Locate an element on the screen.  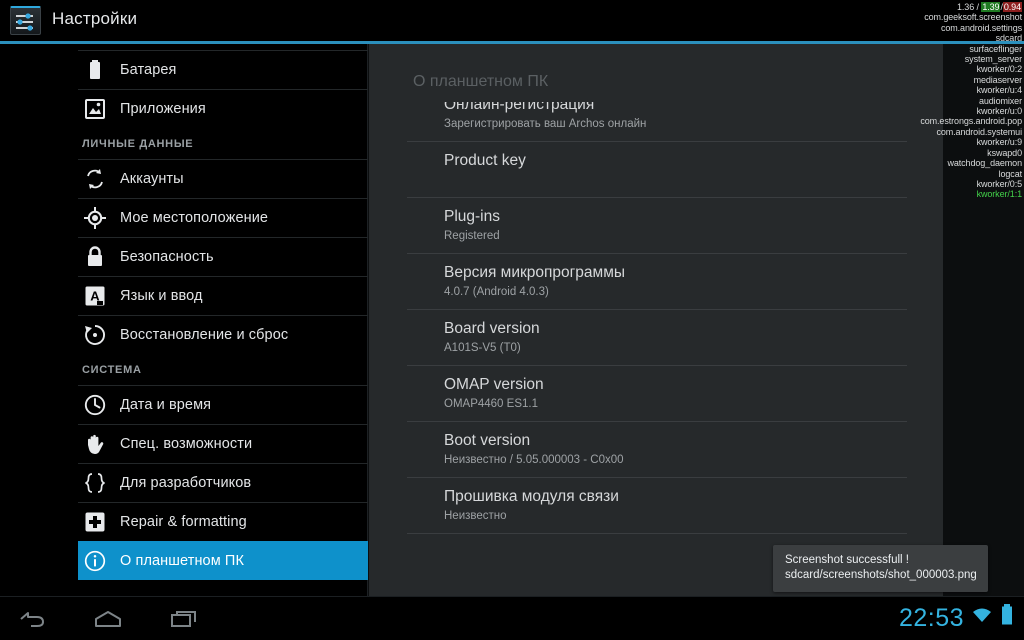
status-area: 22:53 is located at coordinates (956, 617).